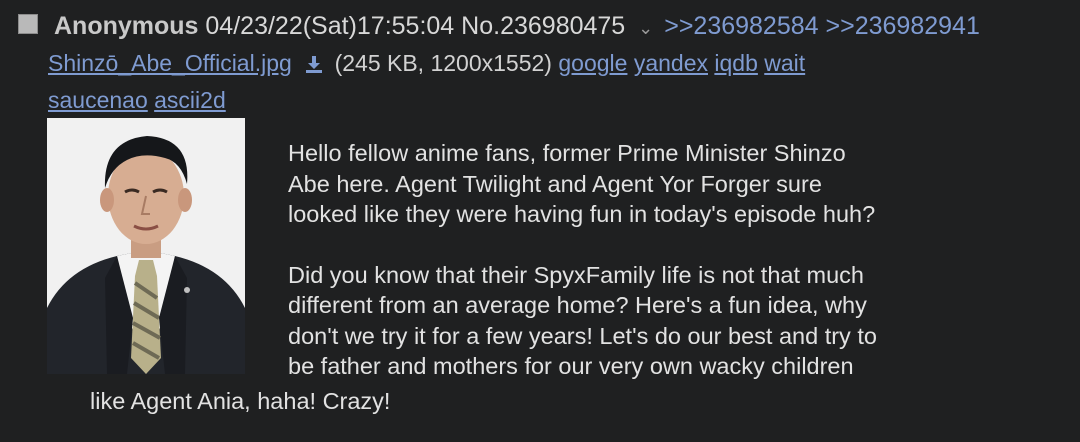  I want to click on search-link-ascii2d: ascii2d, so click(190, 100).